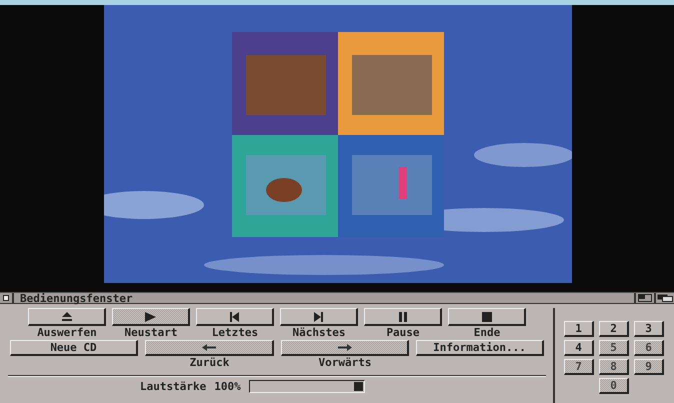  Describe the element at coordinates (319, 333) in the screenshot. I see `button-caption: Nächstes` at that location.